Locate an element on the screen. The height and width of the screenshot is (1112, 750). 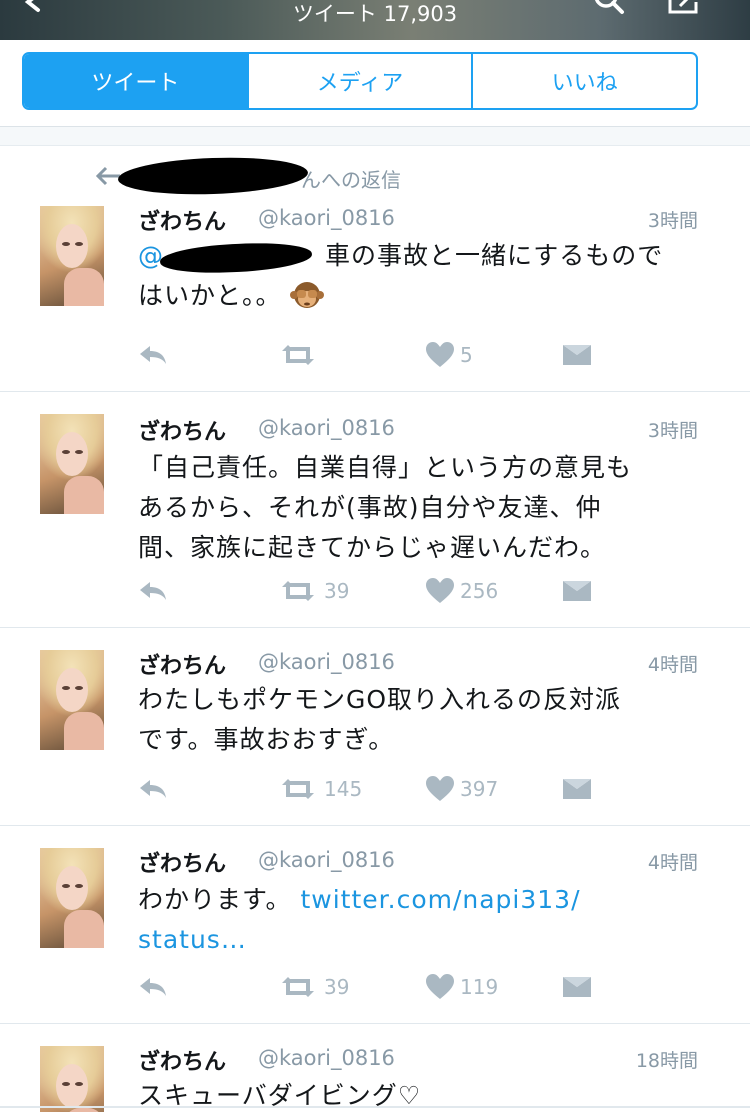
search-icon is located at coordinates (612, 10).